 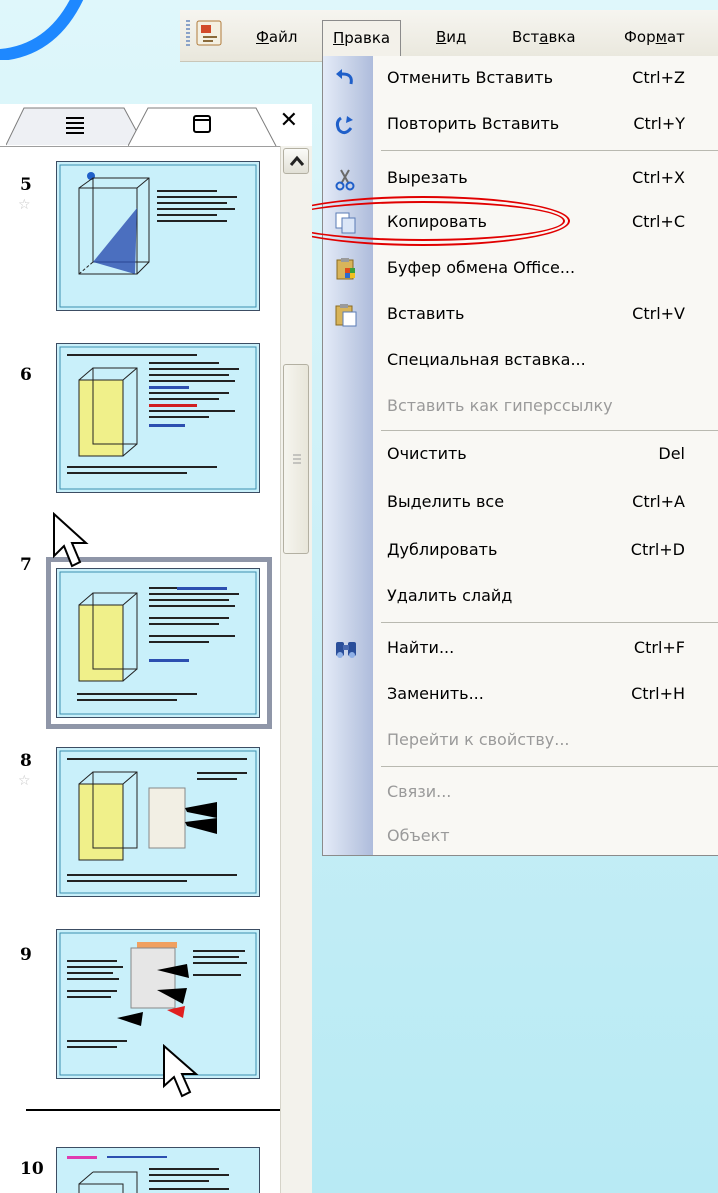 I want to click on menu-item-label: Дублировать, so click(x=442, y=549).